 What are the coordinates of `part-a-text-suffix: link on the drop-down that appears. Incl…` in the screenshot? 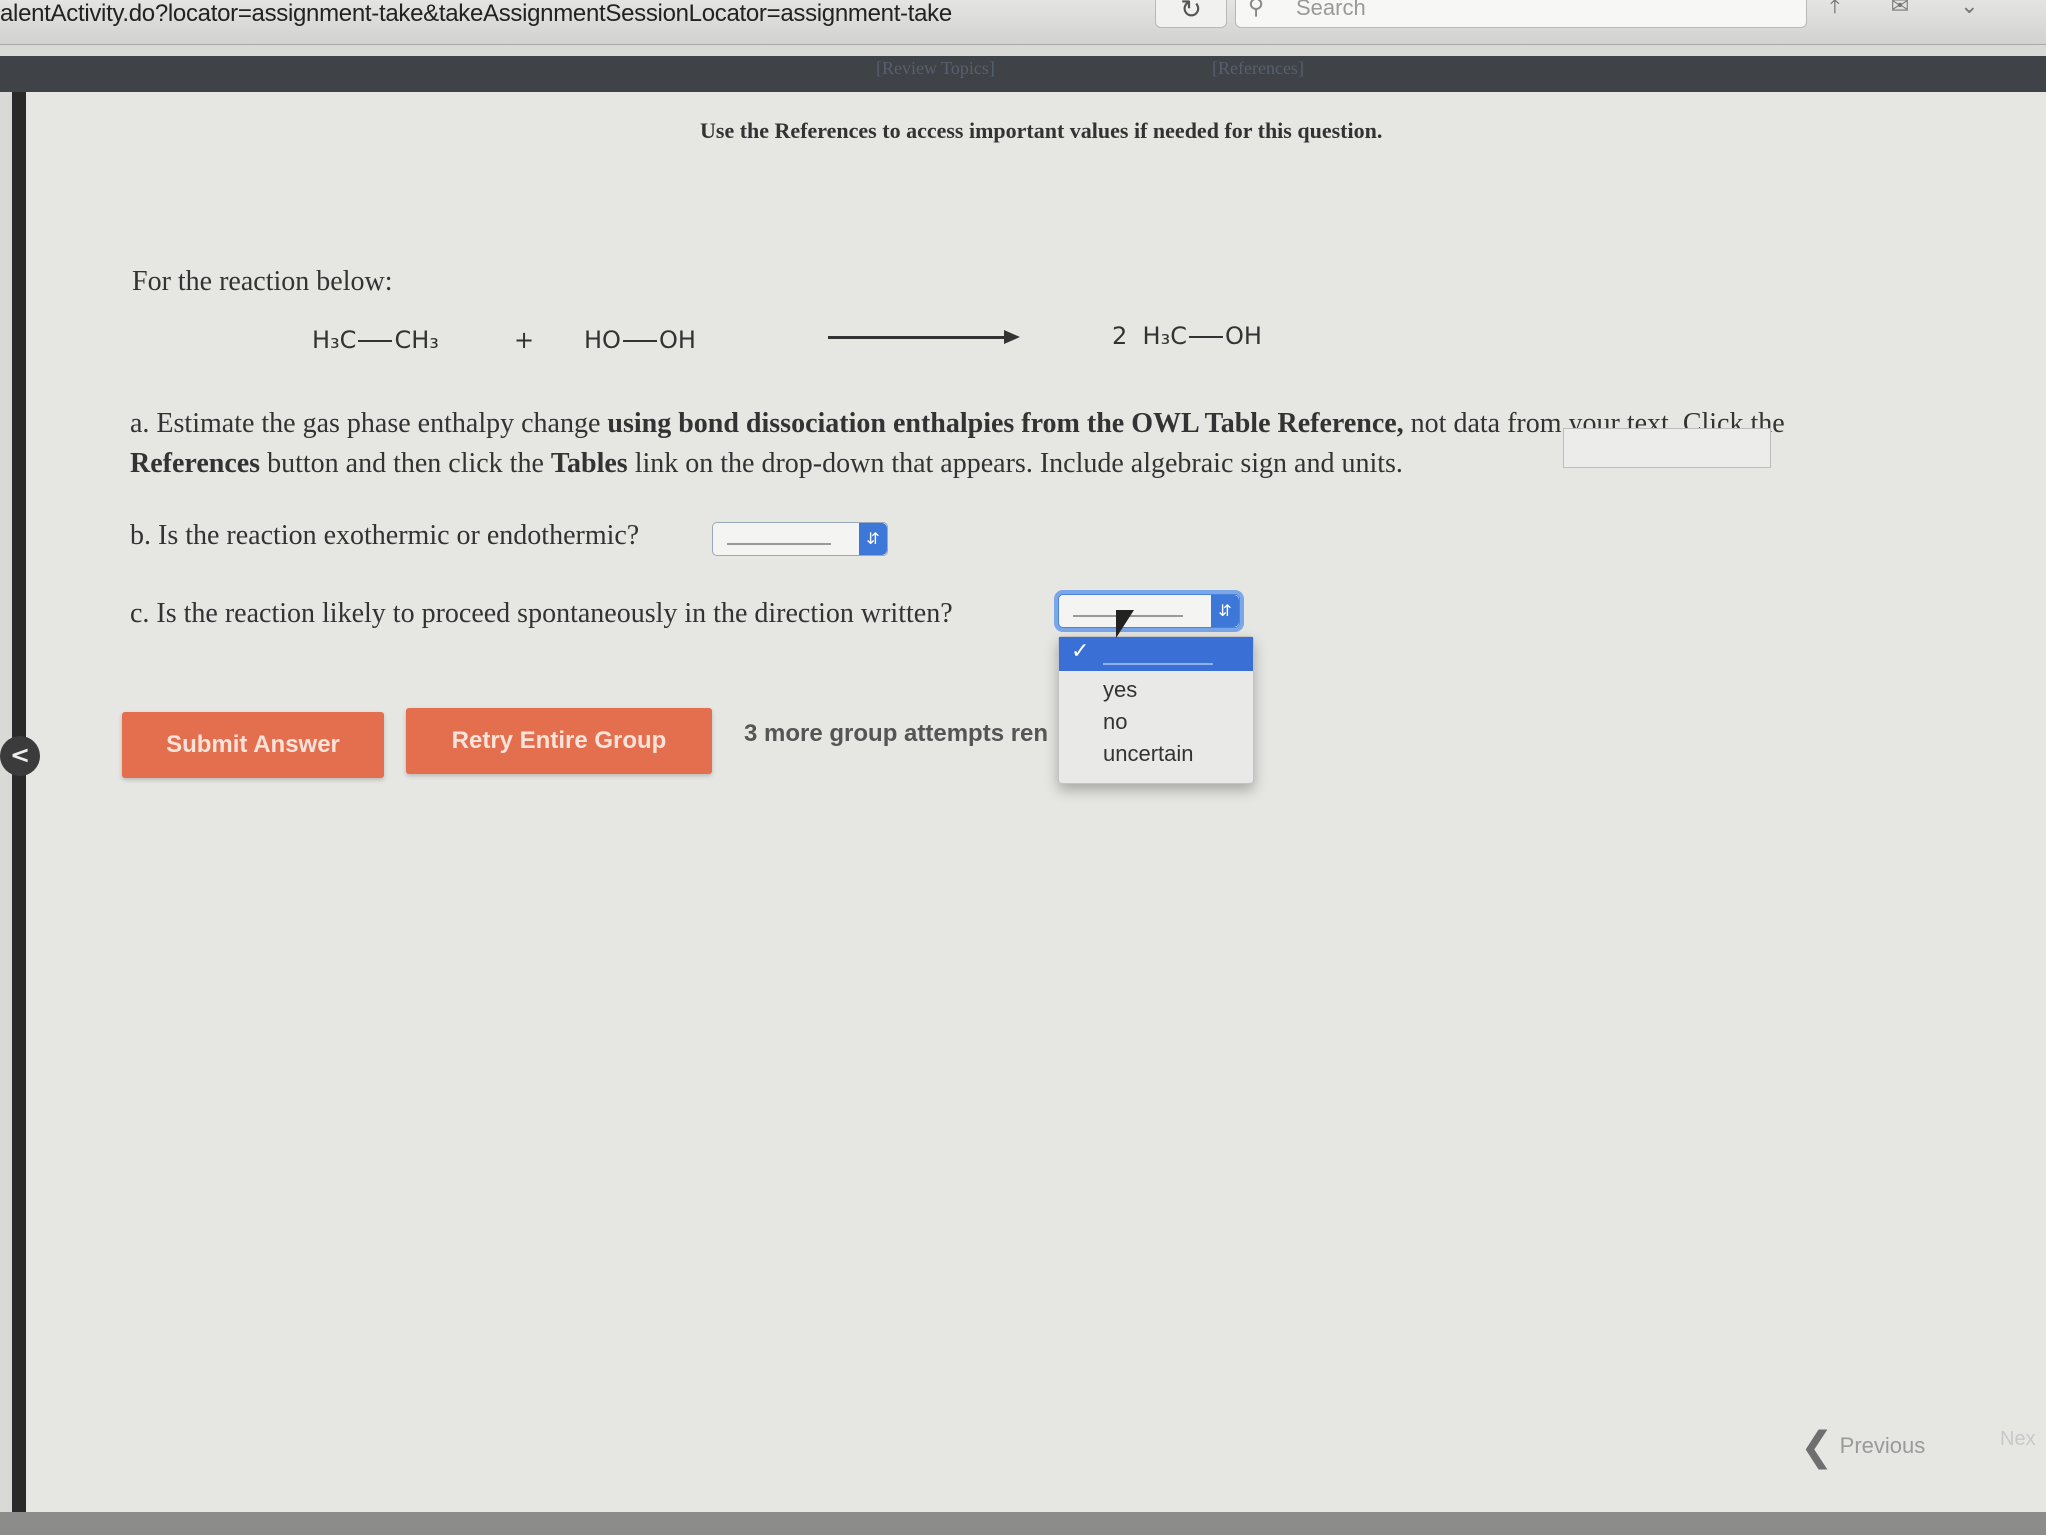 It's located at (1015, 463).